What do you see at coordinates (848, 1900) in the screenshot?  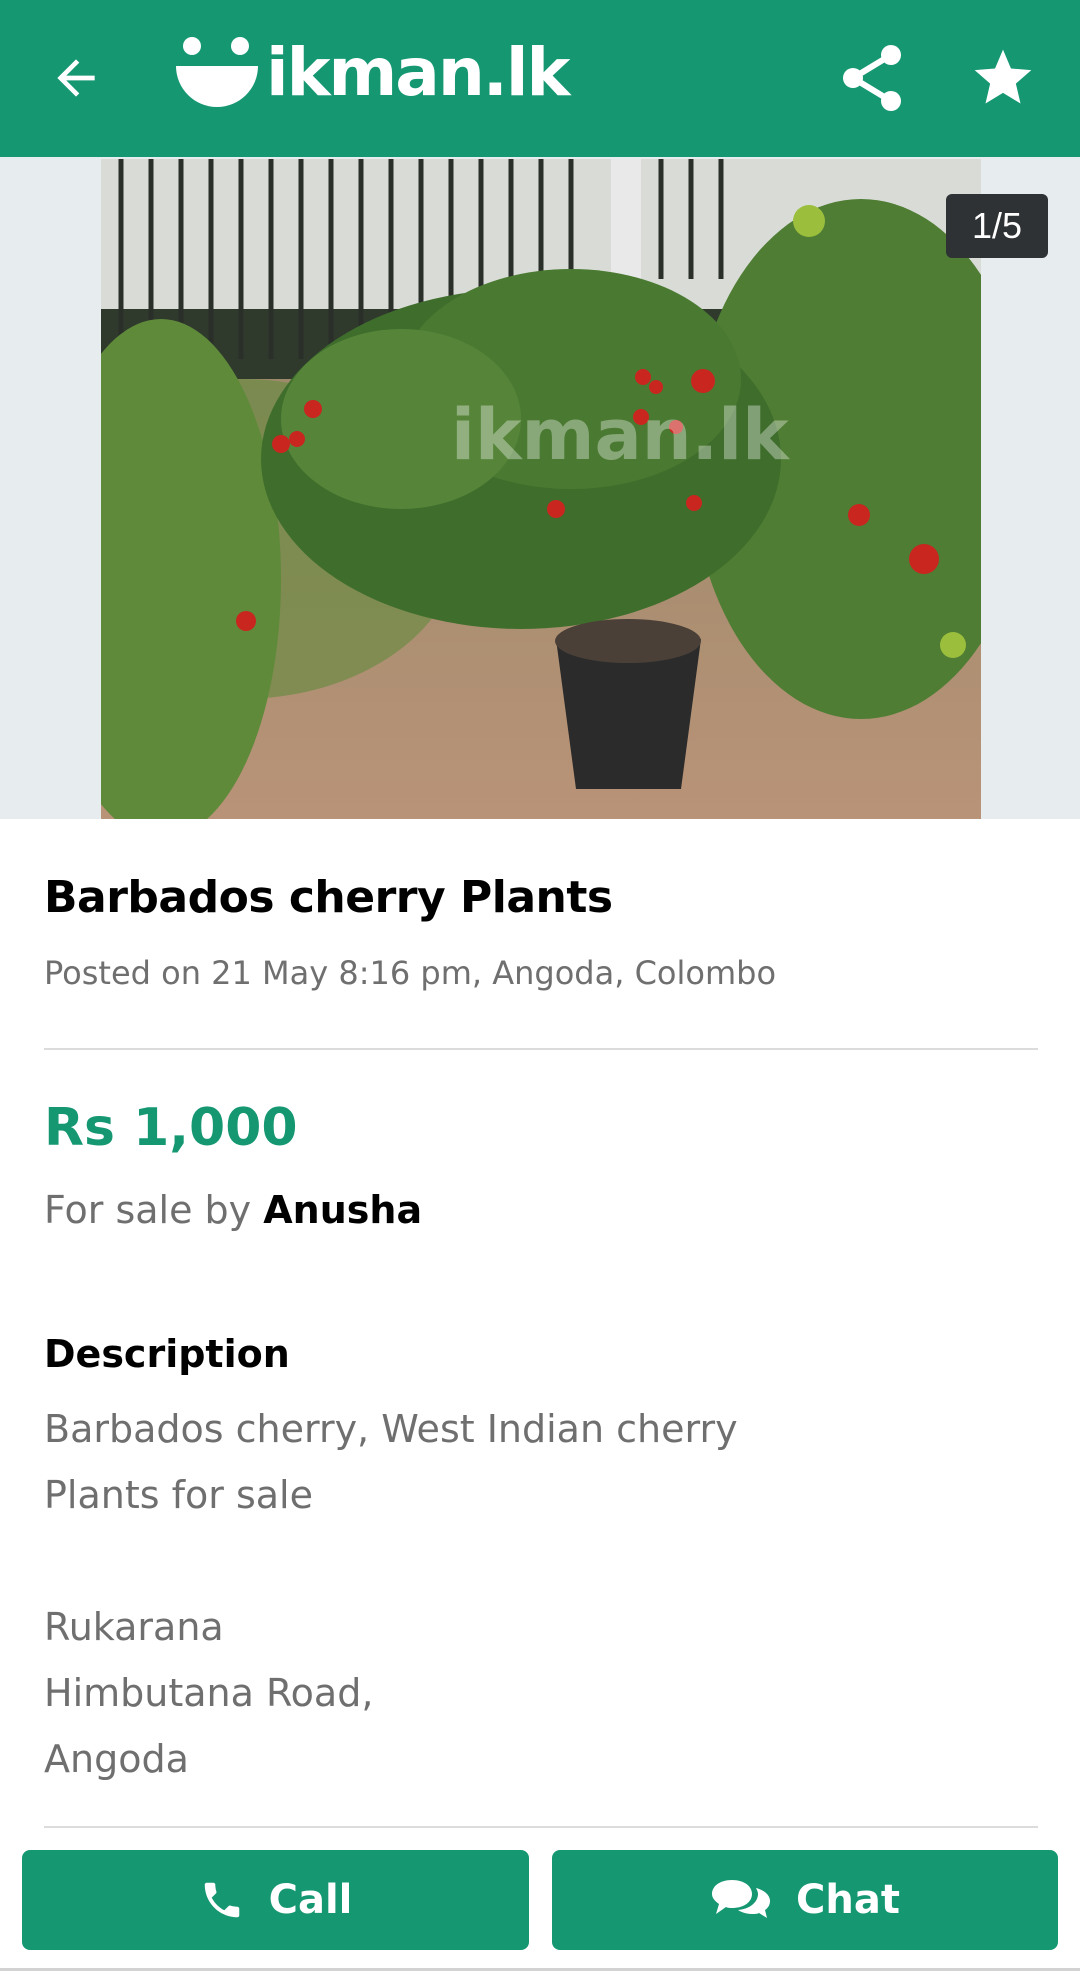 I see `chat-label: Chat` at bounding box center [848, 1900].